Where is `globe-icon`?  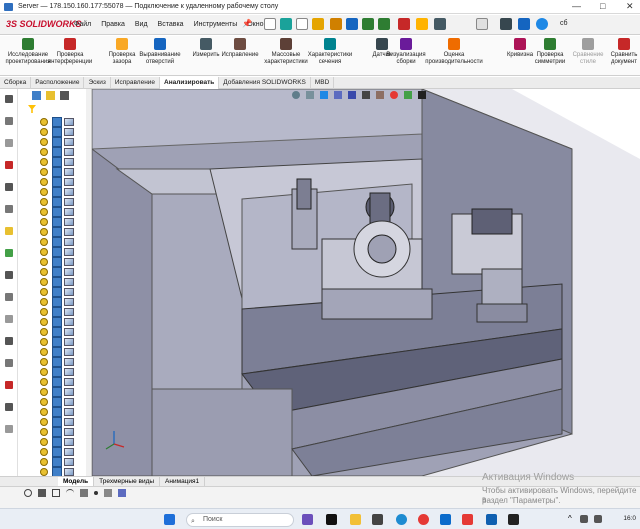 globe-icon is located at coordinates (542, 24).